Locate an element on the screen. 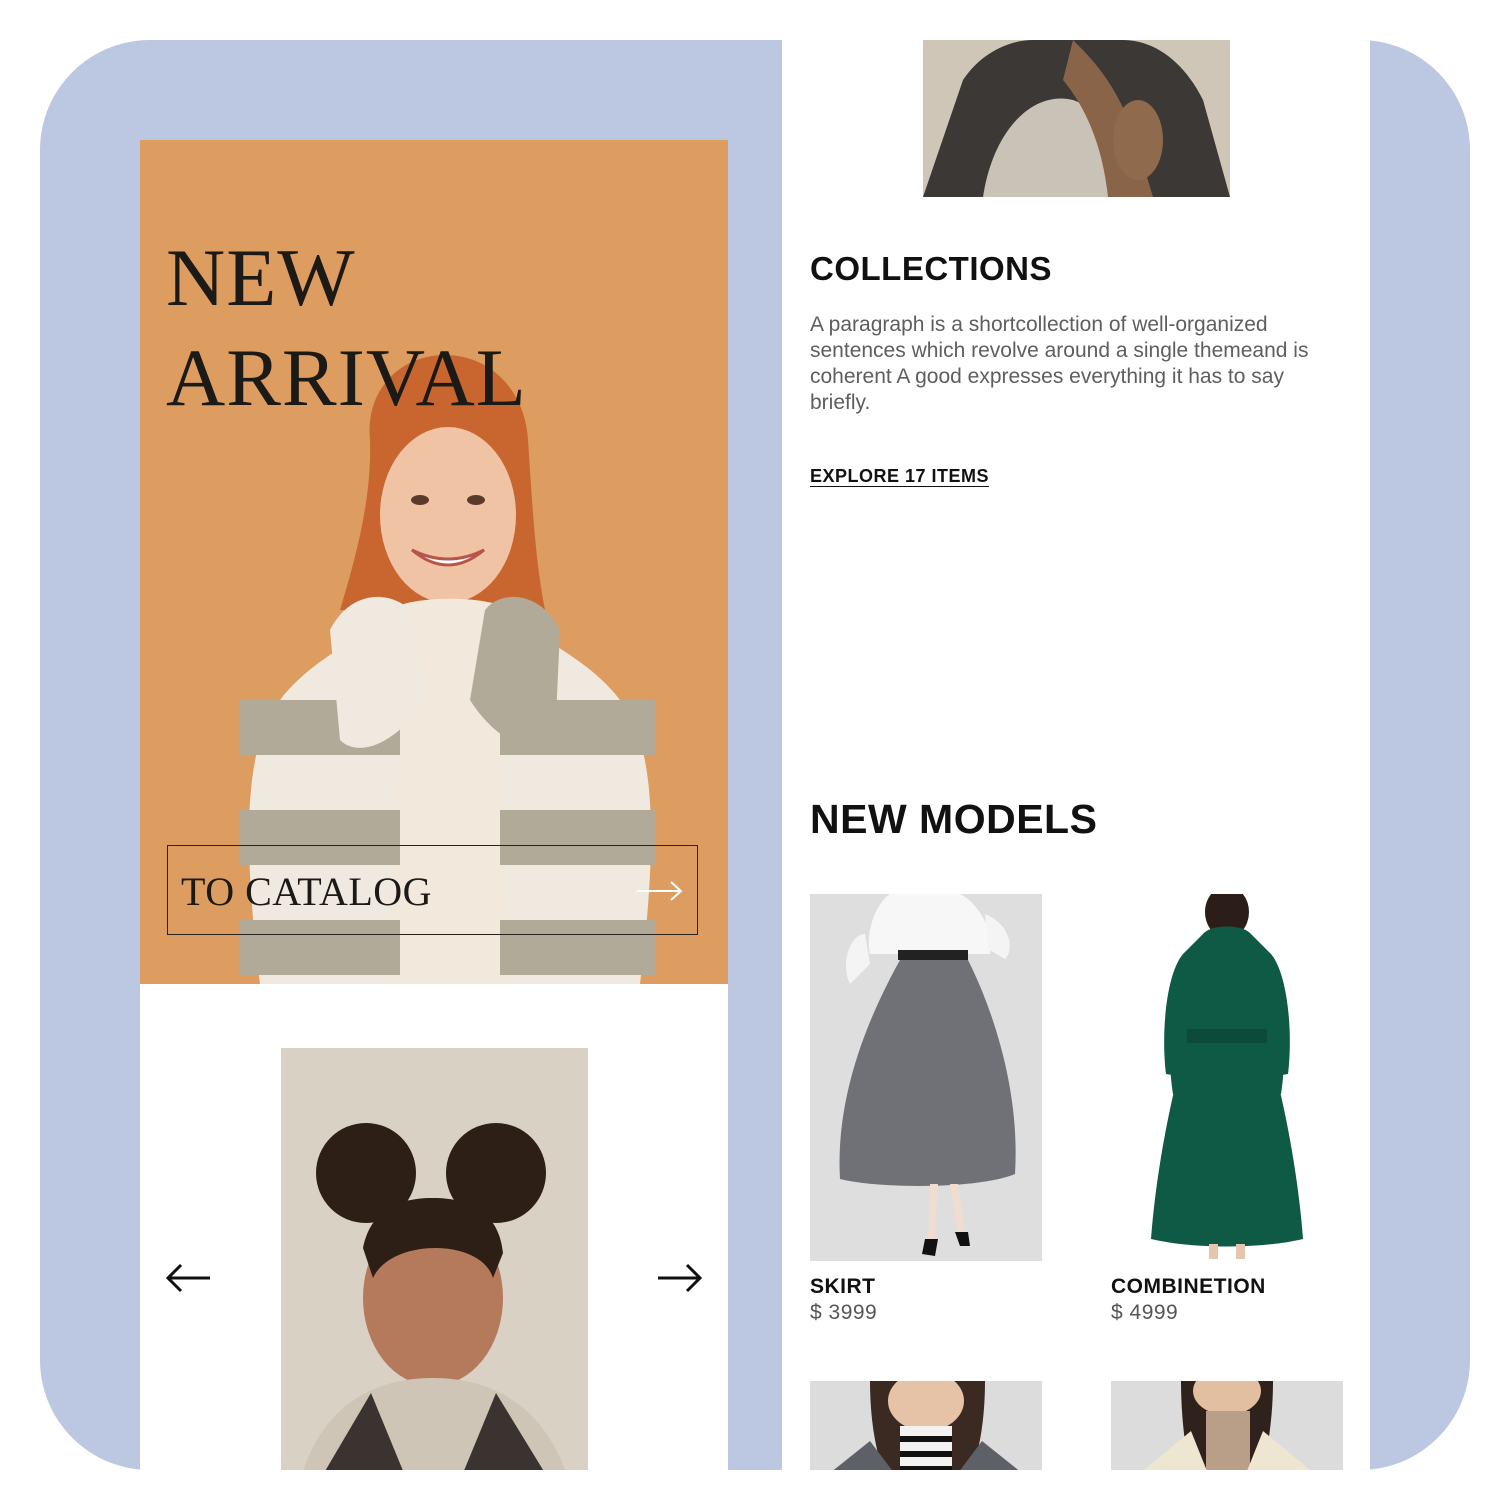 The height and width of the screenshot is (1510, 1510). to-catalog-label: TO CATALOG is located at coordinates (307, 891).